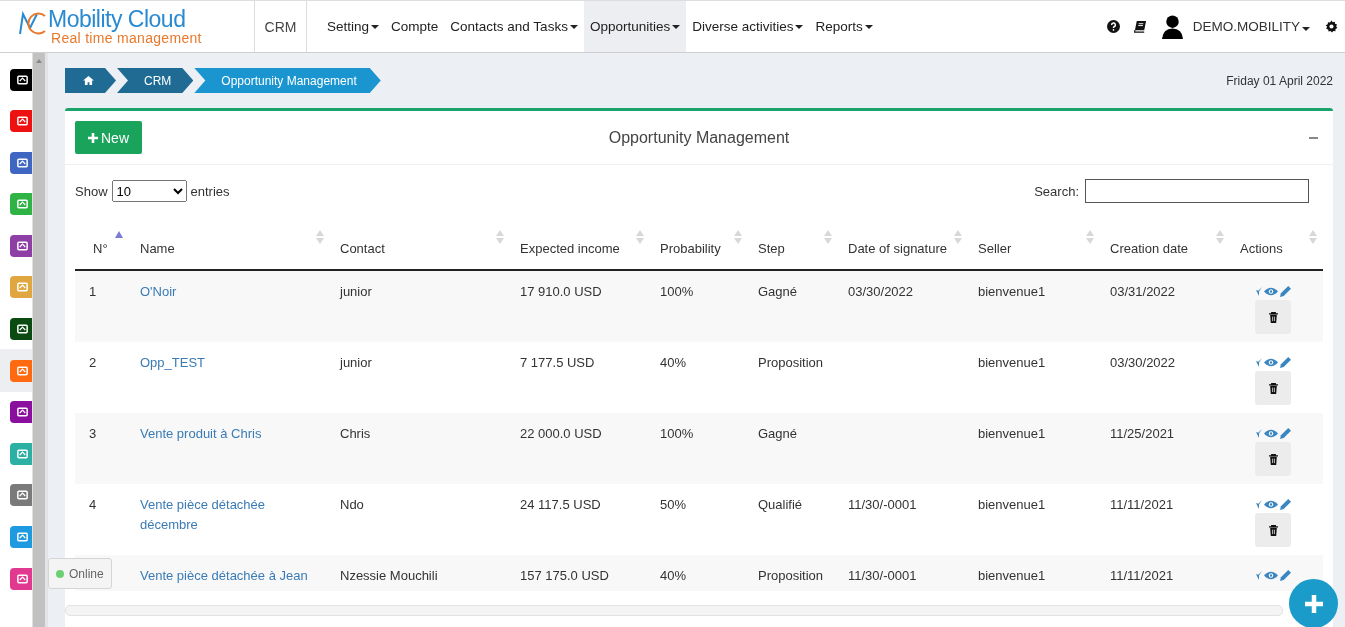 The height and width of the screenshot is (627, 1345). What do you see at coordinates (1165, 377) in the screenshot?
I see `table-cell: 03/30/2022` at bounding box center [1165, 377].